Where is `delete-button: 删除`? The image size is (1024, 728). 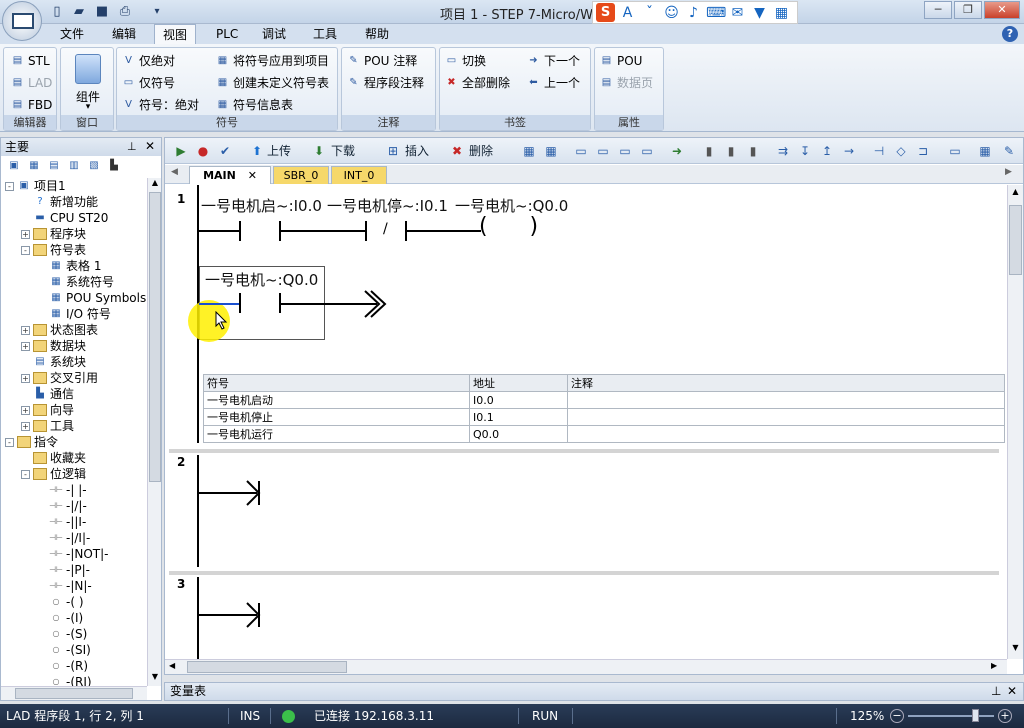
delete-button: 删除 is located at coordinates (481, 151).